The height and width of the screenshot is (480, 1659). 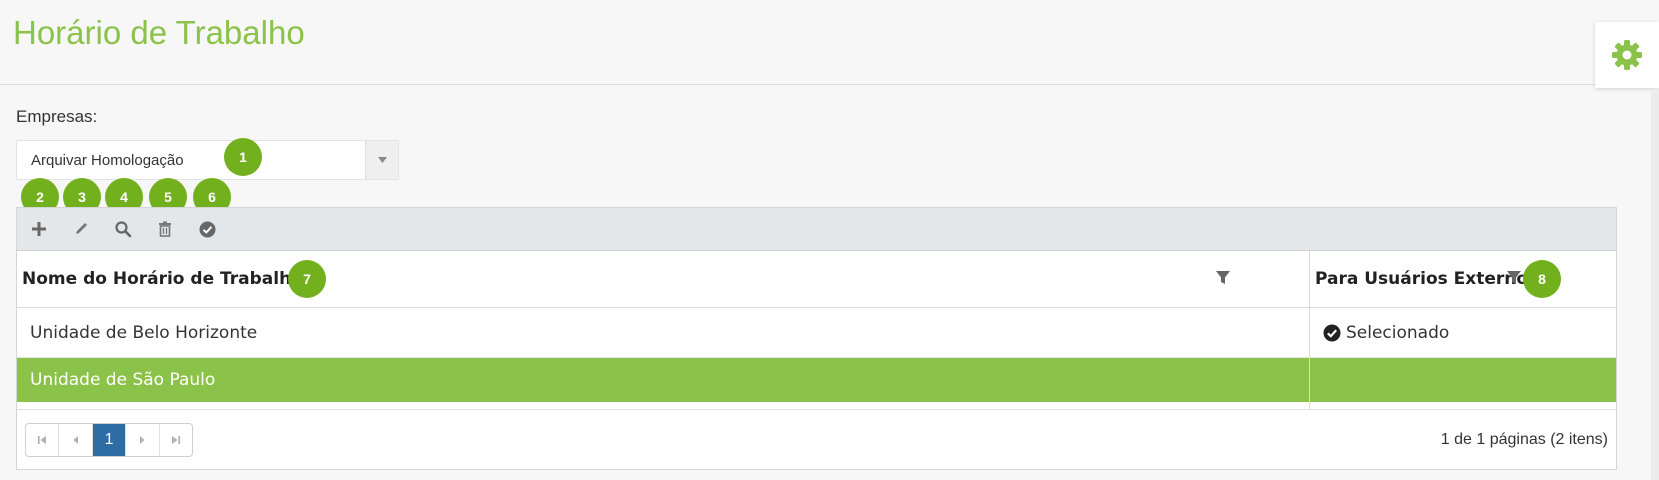 I want to click on pager-info: 1 de 1 páginas (2 itens), so click(x=1524, y=439).